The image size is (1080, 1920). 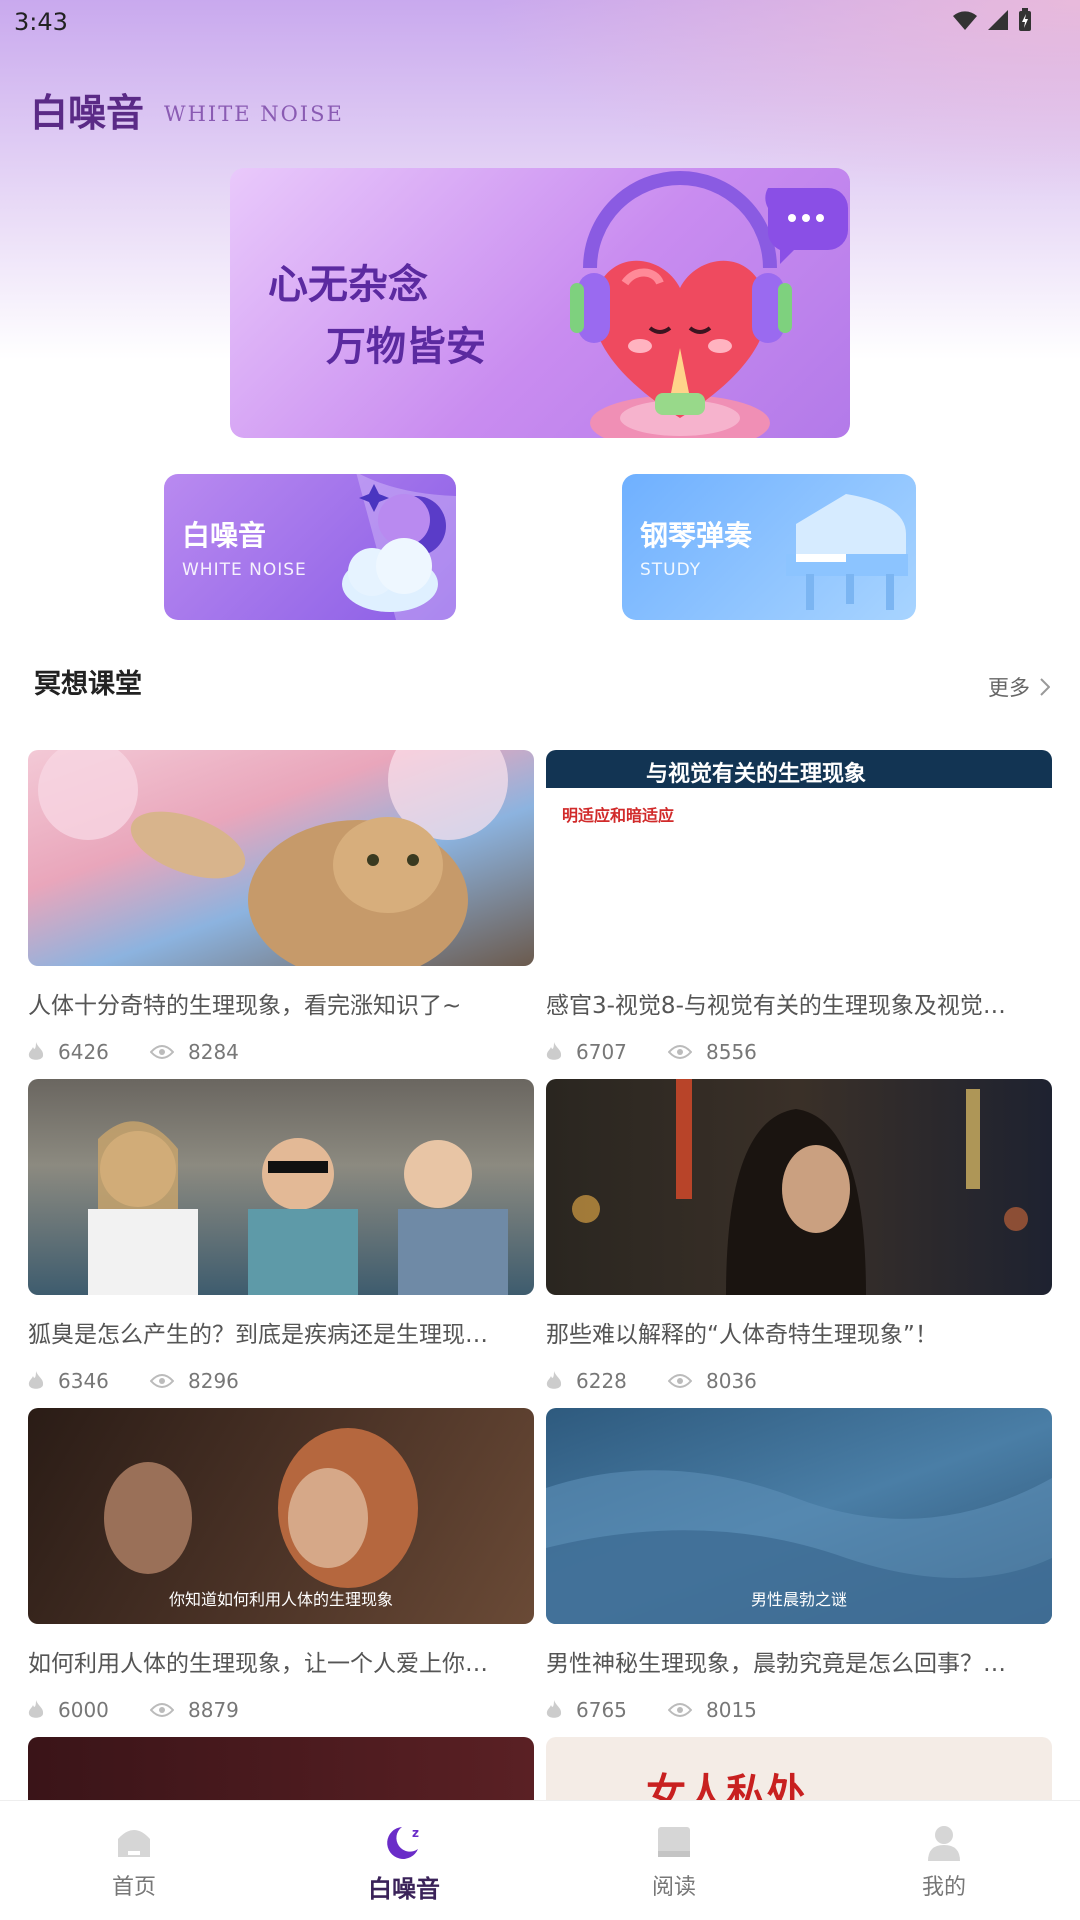 I want to click on views-count: 8556, so click(x=731, y=1052).